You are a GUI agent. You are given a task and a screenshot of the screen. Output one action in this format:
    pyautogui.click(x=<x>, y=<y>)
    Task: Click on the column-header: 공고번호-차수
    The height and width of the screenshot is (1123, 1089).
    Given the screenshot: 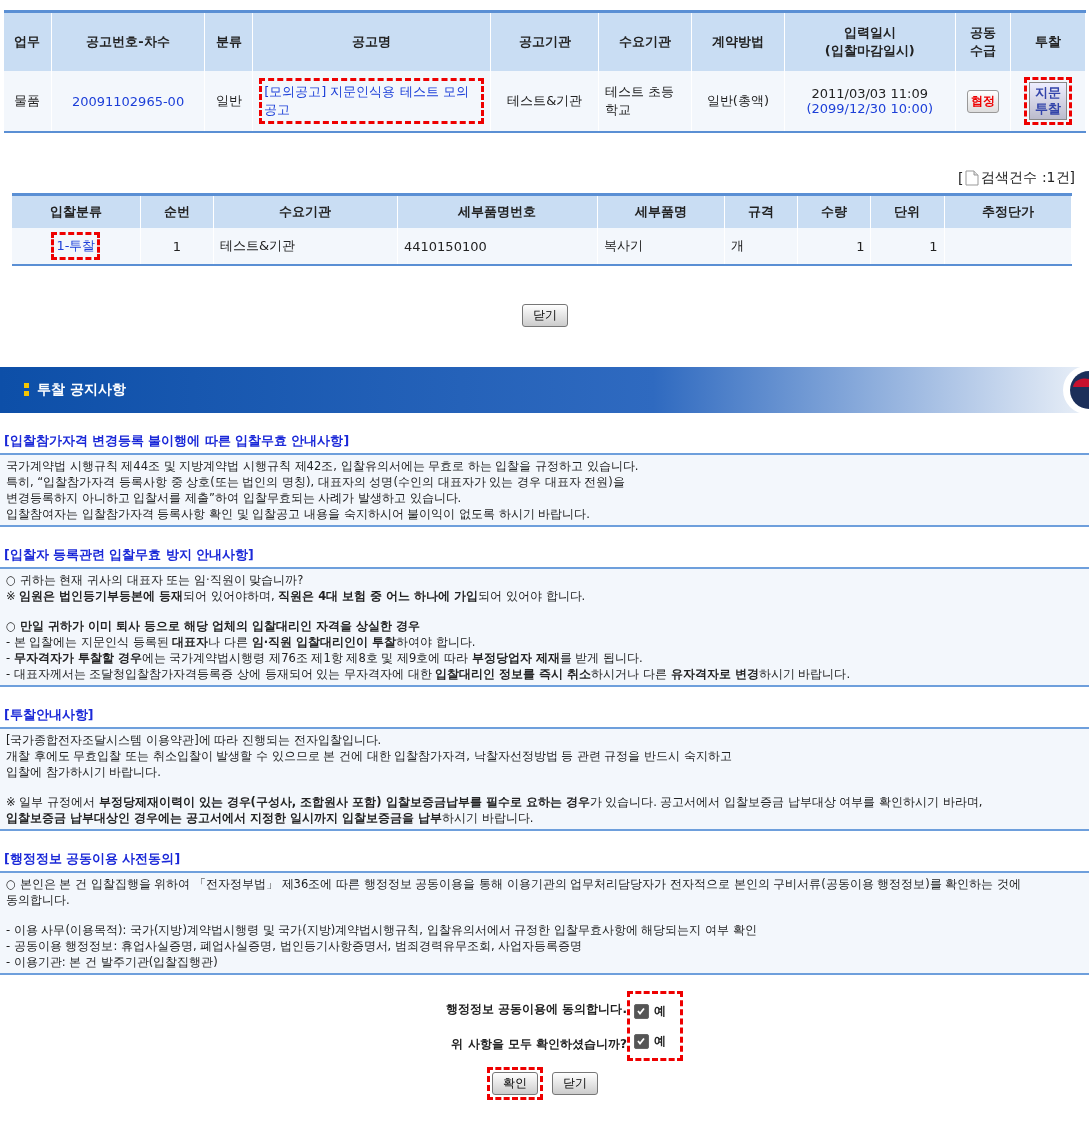 What is the action you would take?
    pyautogui.click(x=128, y=41)
    